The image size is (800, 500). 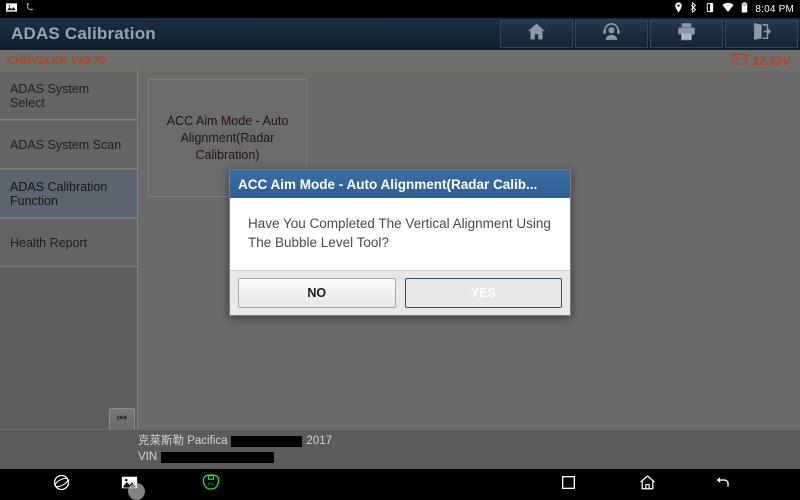 What do you see at coordinates (21, 9) in the screenshot?
I see `status-bar-left-icons` at bounding box center [21, 9].